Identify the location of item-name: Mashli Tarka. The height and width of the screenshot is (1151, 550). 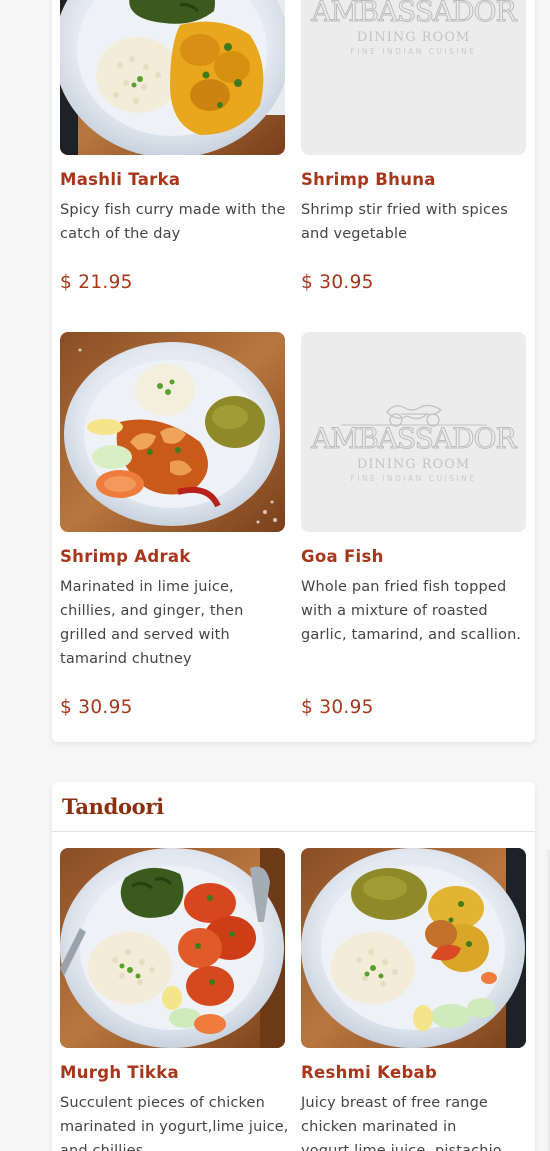
(120, 179).